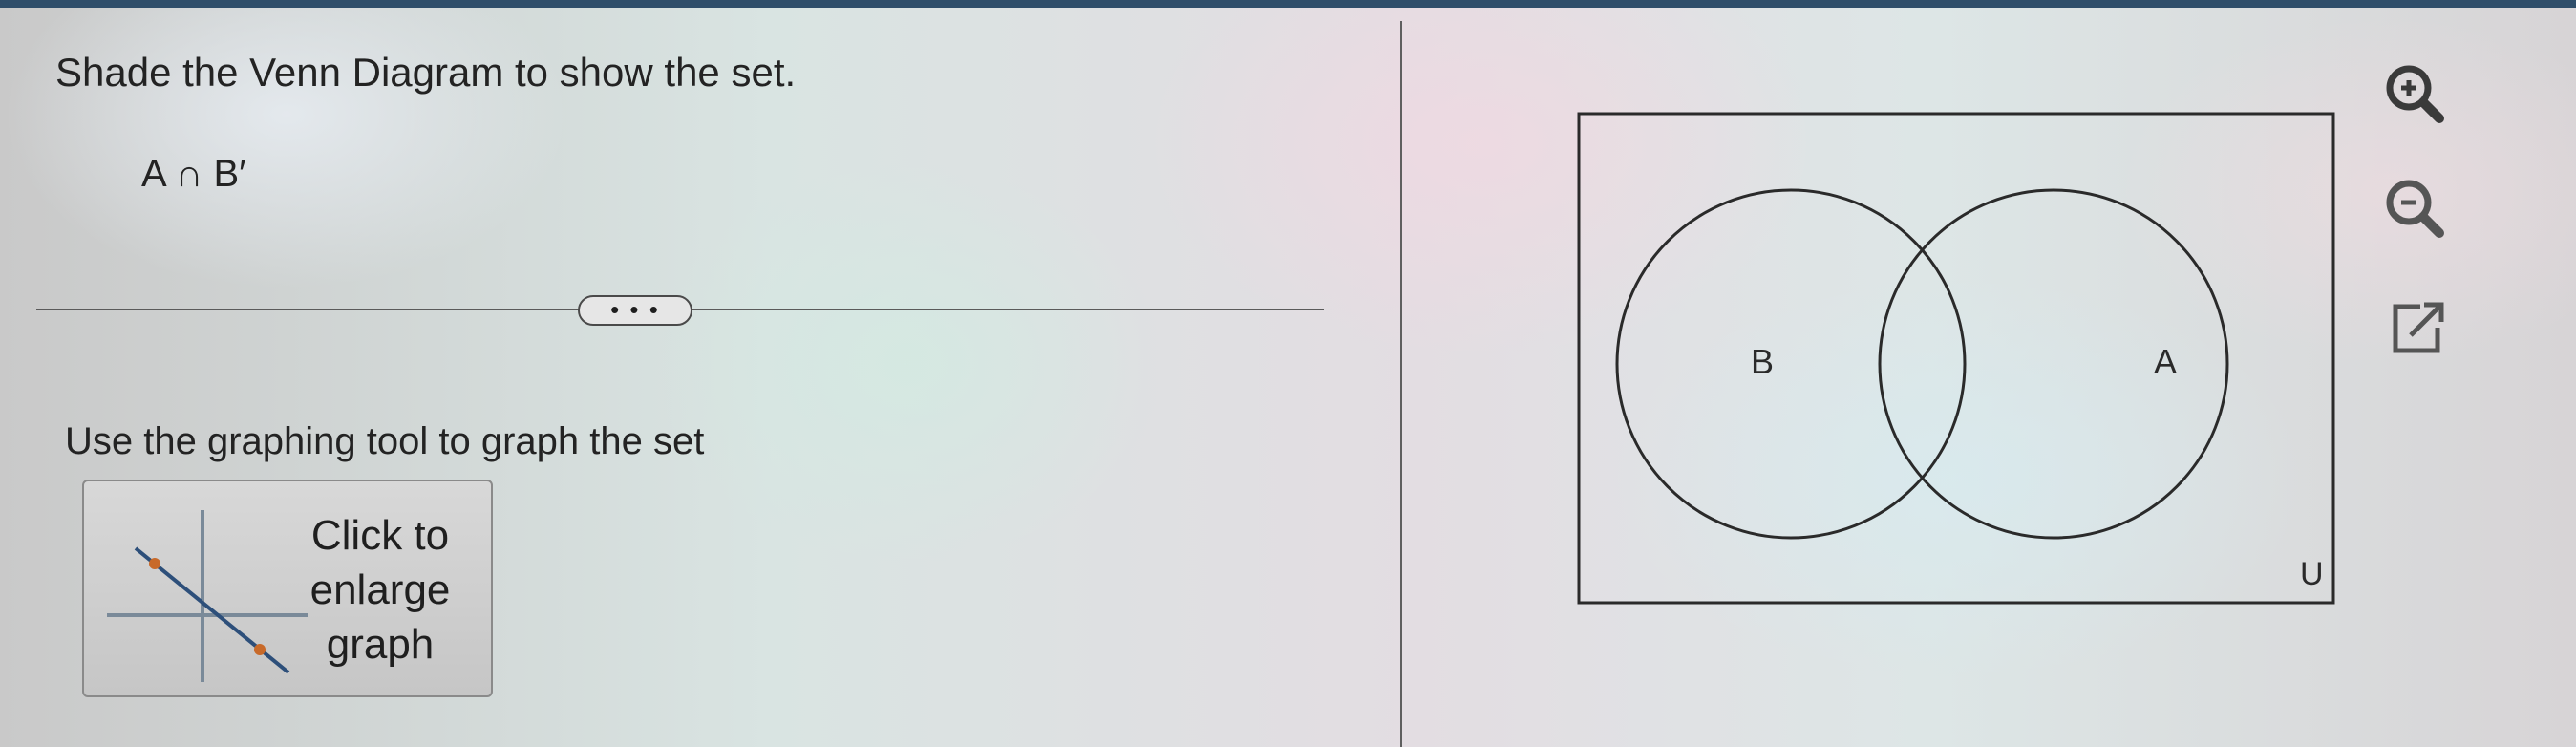 The width and height of the screenshot is (2576, 747). Describe the element at coordinates (380, 590) in the screenshot. I see `enlarge-graph-label: Click to enlarge graph` at that location.